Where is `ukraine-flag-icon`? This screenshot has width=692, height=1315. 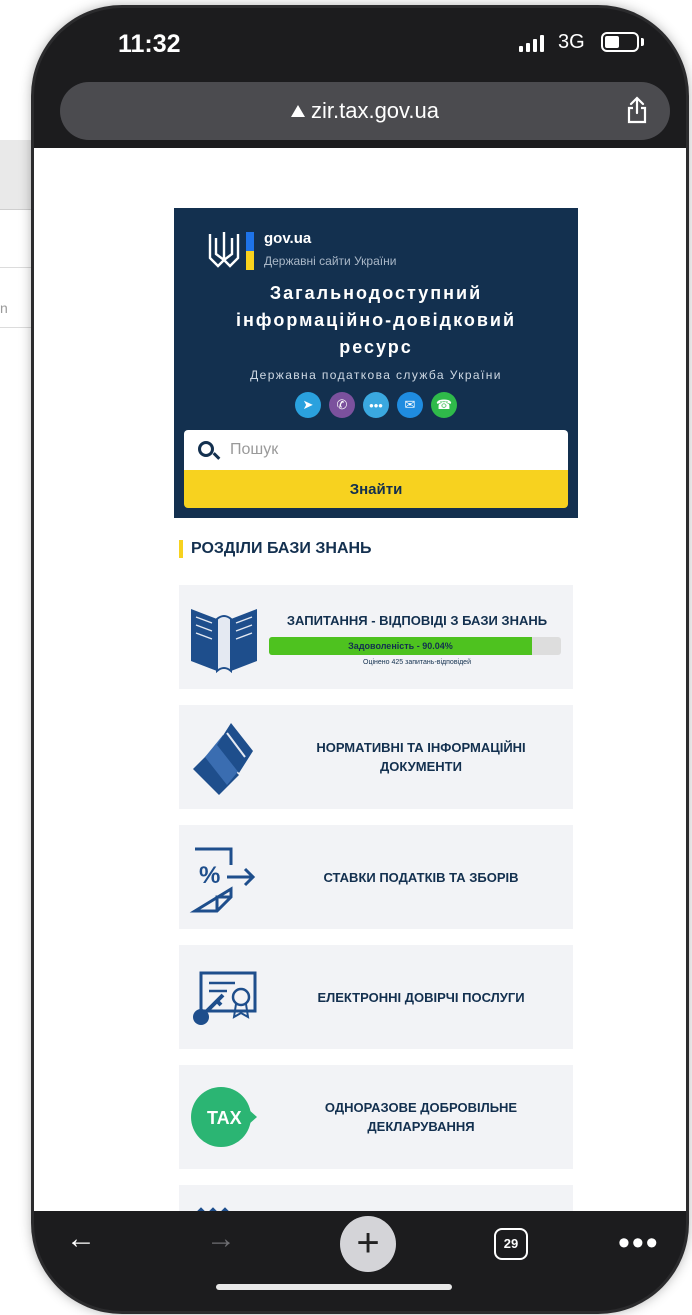 ukraine-flag-icon is located at coordinates (250, 251).